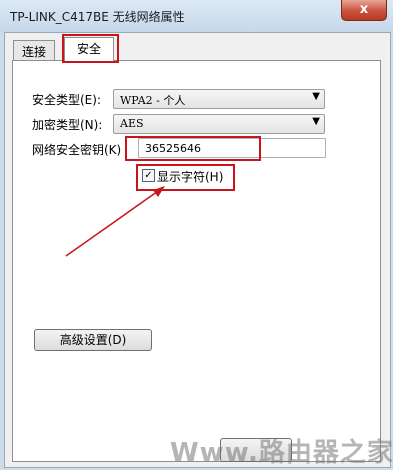  Describe the element at coordinates (281, 453) in the screenshot. I see `watermark: Www.路由器之家` at that location.